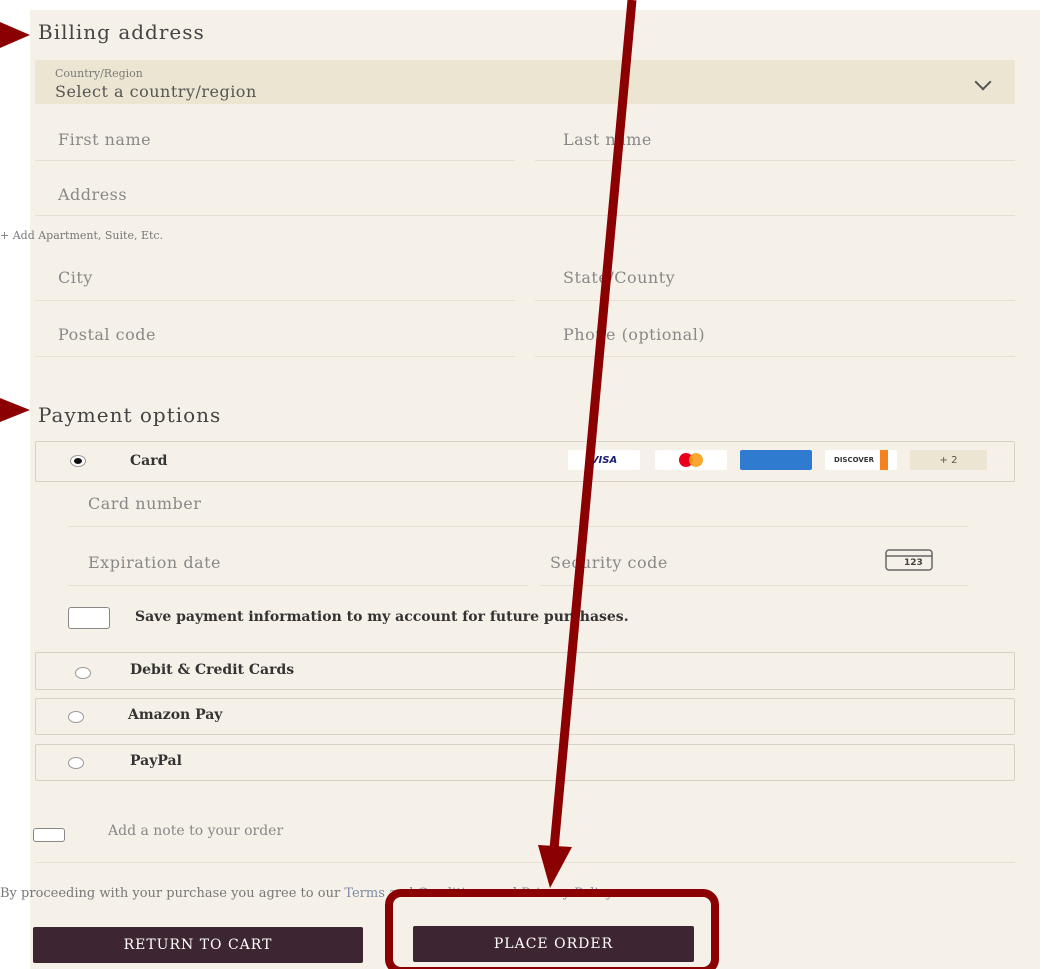  I want to click on expiration-field: Expiration date, so click(154, 562).